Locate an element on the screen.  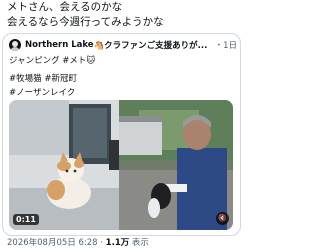
view-count: 1.1万 is located at coordinates (117, 243).